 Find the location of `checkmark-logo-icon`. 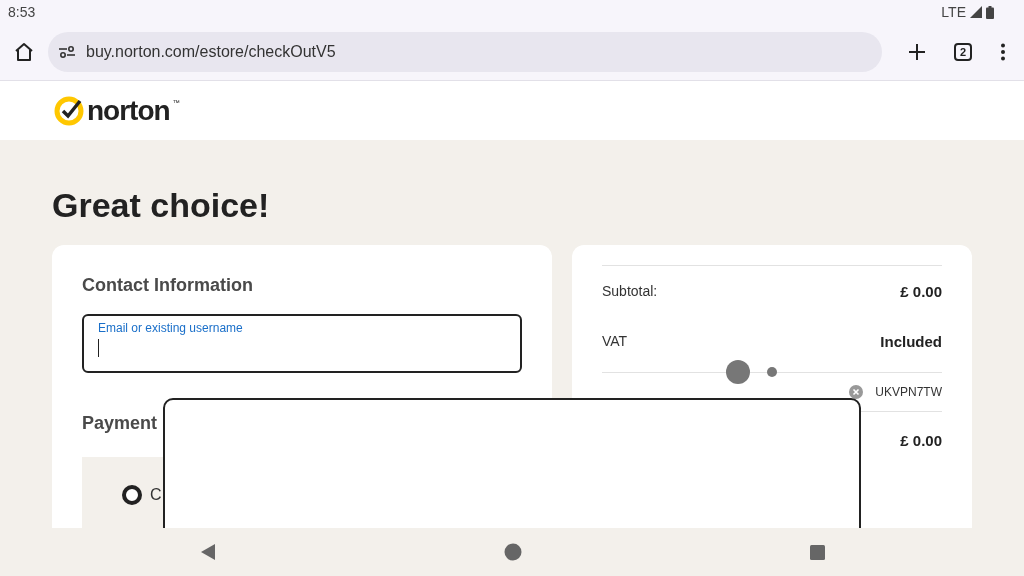

checkmark-logo-icon is located at coordinates (69, 110).